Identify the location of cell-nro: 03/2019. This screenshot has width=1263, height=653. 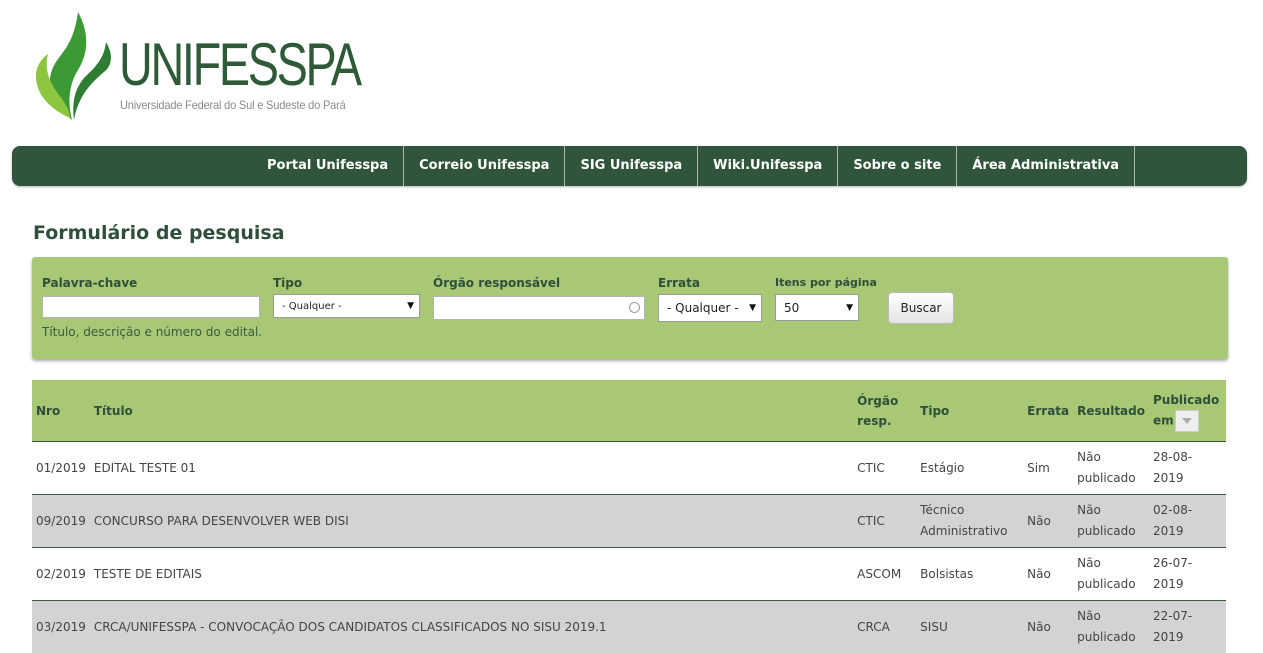
(61, 627).